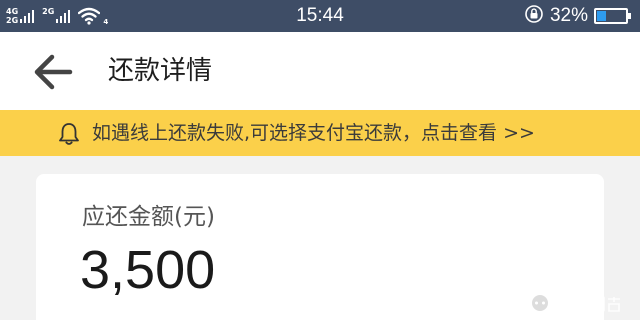 Image resolution: width=640 pixels, height=320 pixels. I want to click on back-button, so click(53, 72).